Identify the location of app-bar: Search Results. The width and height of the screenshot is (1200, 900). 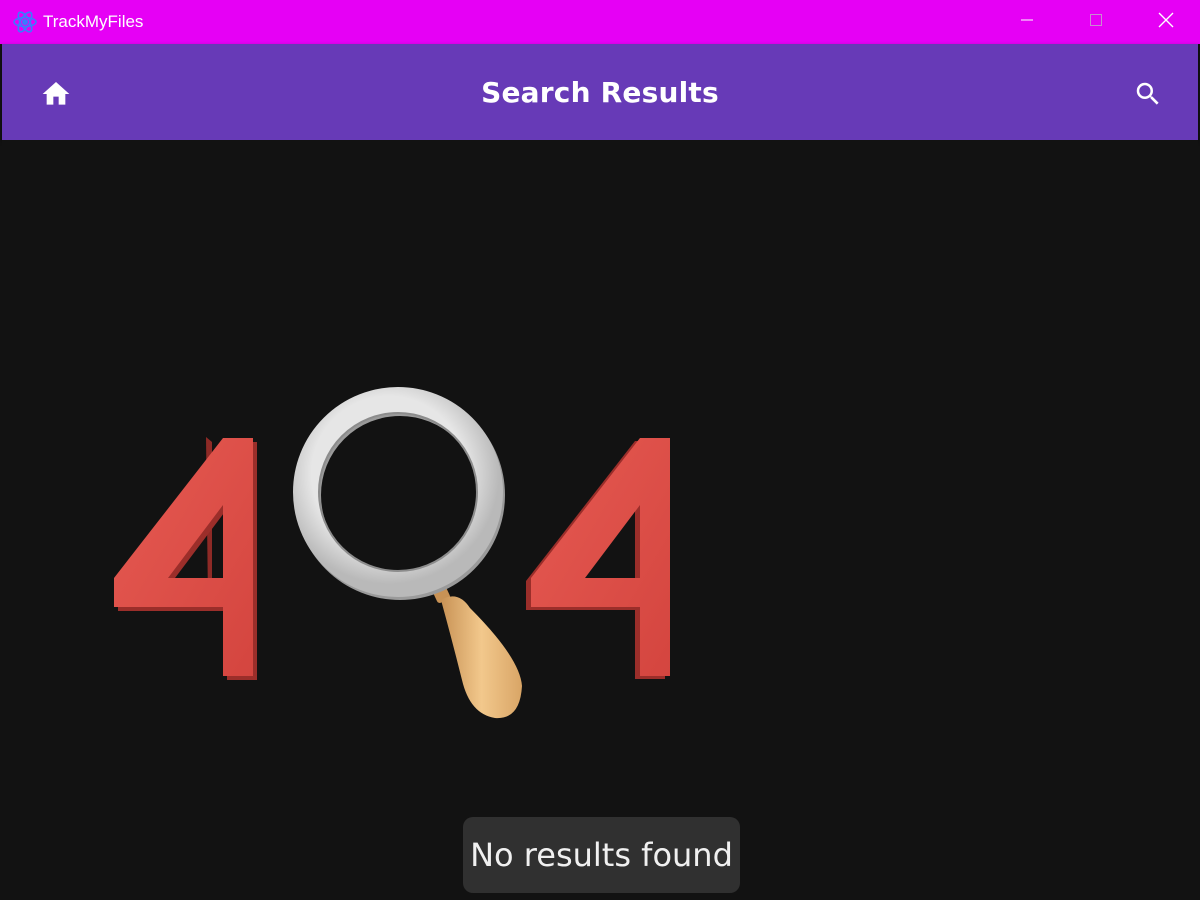
(600, 92).